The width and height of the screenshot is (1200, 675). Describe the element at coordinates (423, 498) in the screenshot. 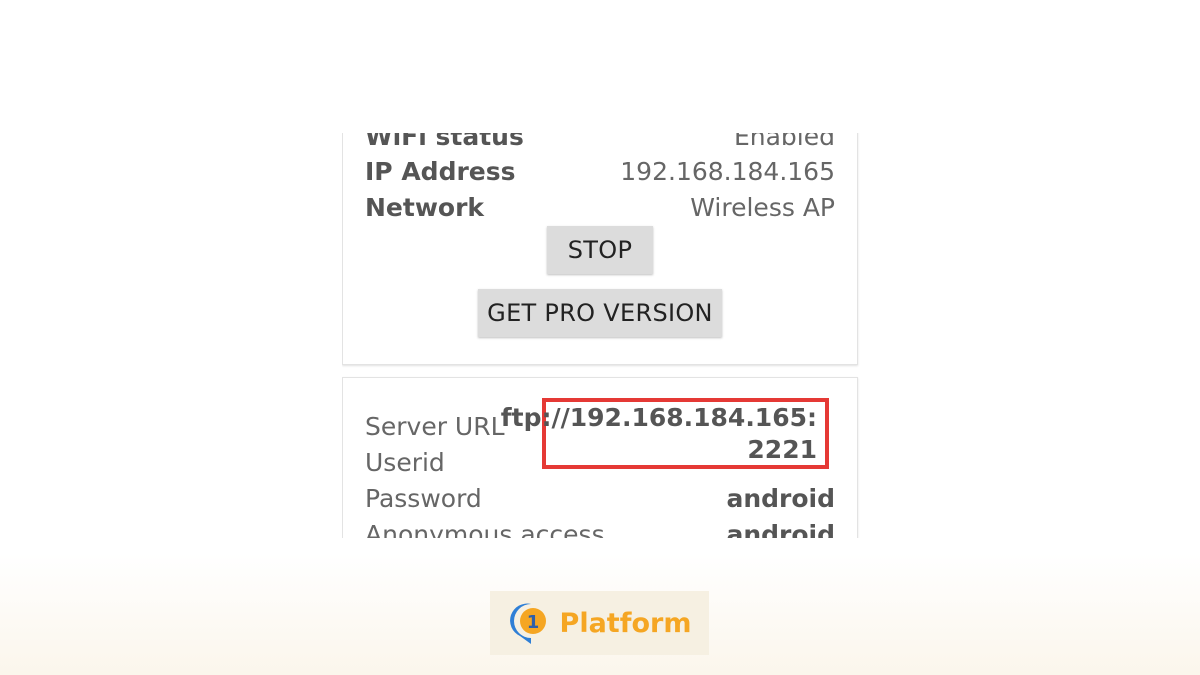

I see `password-label: Password` at that location.